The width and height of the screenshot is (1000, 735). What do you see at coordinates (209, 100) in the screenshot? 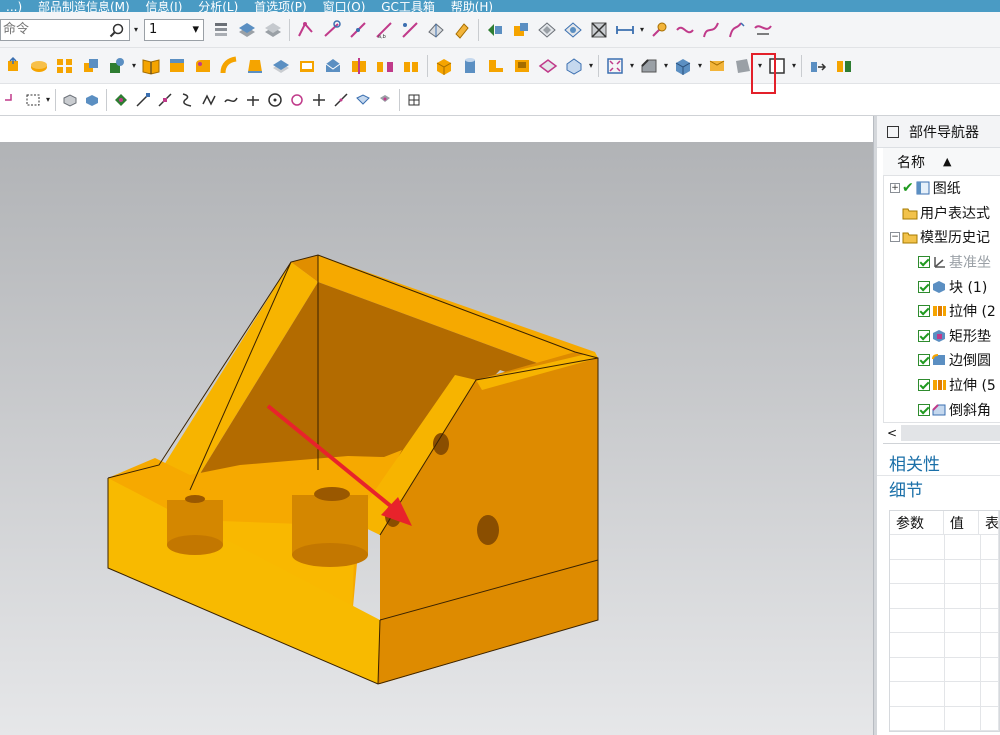
I see `snap-control-point-icon` at bounding box center [209, 100].